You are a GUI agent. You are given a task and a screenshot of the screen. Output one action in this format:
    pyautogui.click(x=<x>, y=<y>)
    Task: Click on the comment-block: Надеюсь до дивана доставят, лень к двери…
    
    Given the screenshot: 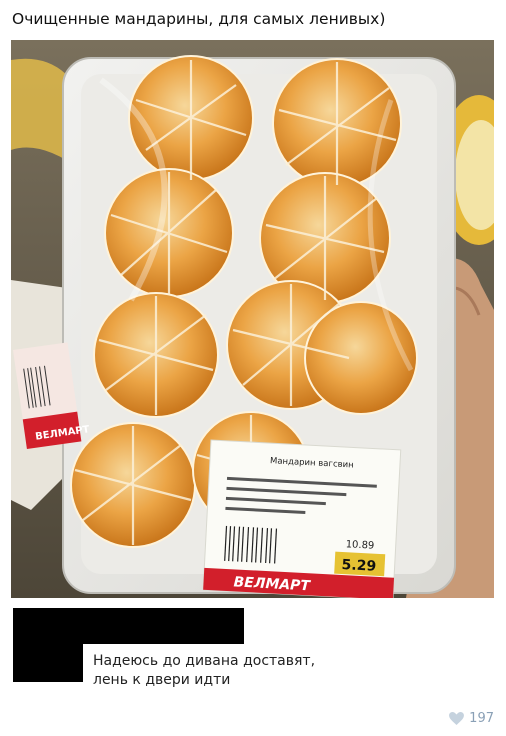 What is the action you would take?
    pyautogui.click(x=203, y=648)
    